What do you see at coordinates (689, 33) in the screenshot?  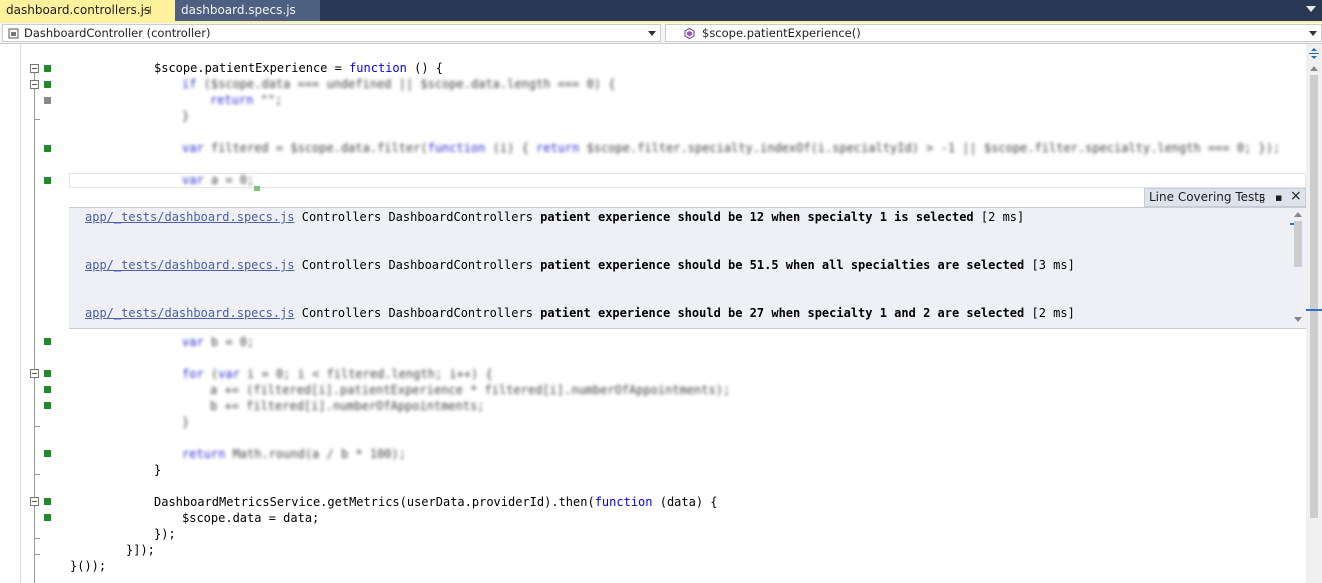 I see `method-icon` at bounding box center [689, 33].